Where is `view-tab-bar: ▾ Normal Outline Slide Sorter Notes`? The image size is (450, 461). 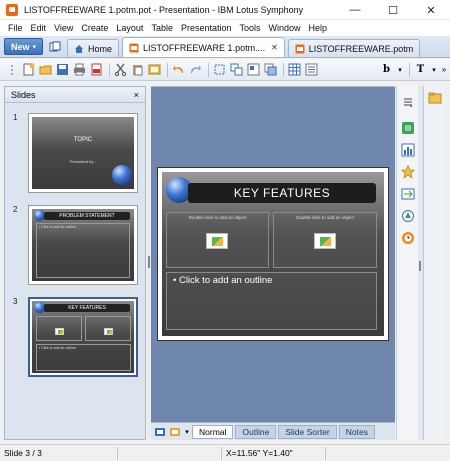
view-tab-bar: ▾ Normal Outline Slide Sorter Notes is located at coordinates (273, 431).